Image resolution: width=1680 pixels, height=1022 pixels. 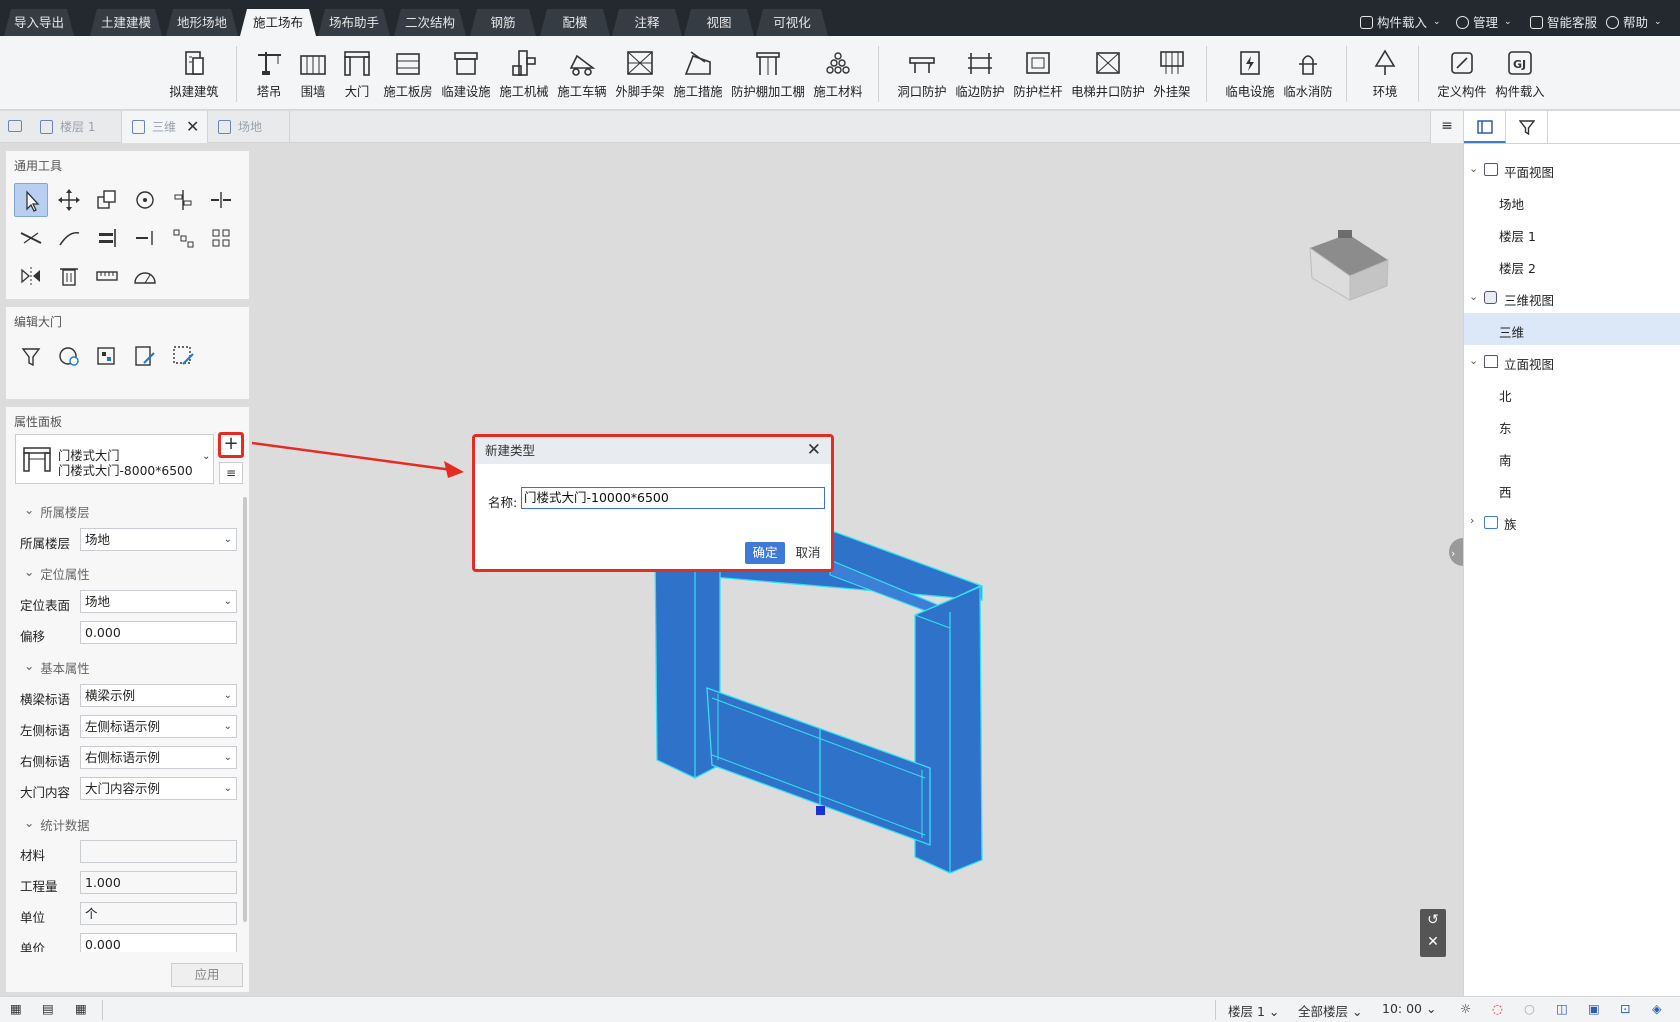 What do you see at coordinates (158, 632) in the screenshot?
I see `offset-input: 0.000` at bounding box center [158, 632].